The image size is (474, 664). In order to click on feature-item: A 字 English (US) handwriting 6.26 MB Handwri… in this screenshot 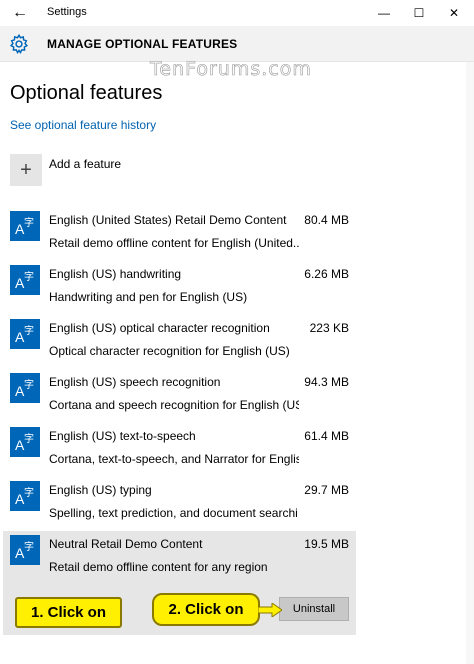, I will do `click(179, 287)`.